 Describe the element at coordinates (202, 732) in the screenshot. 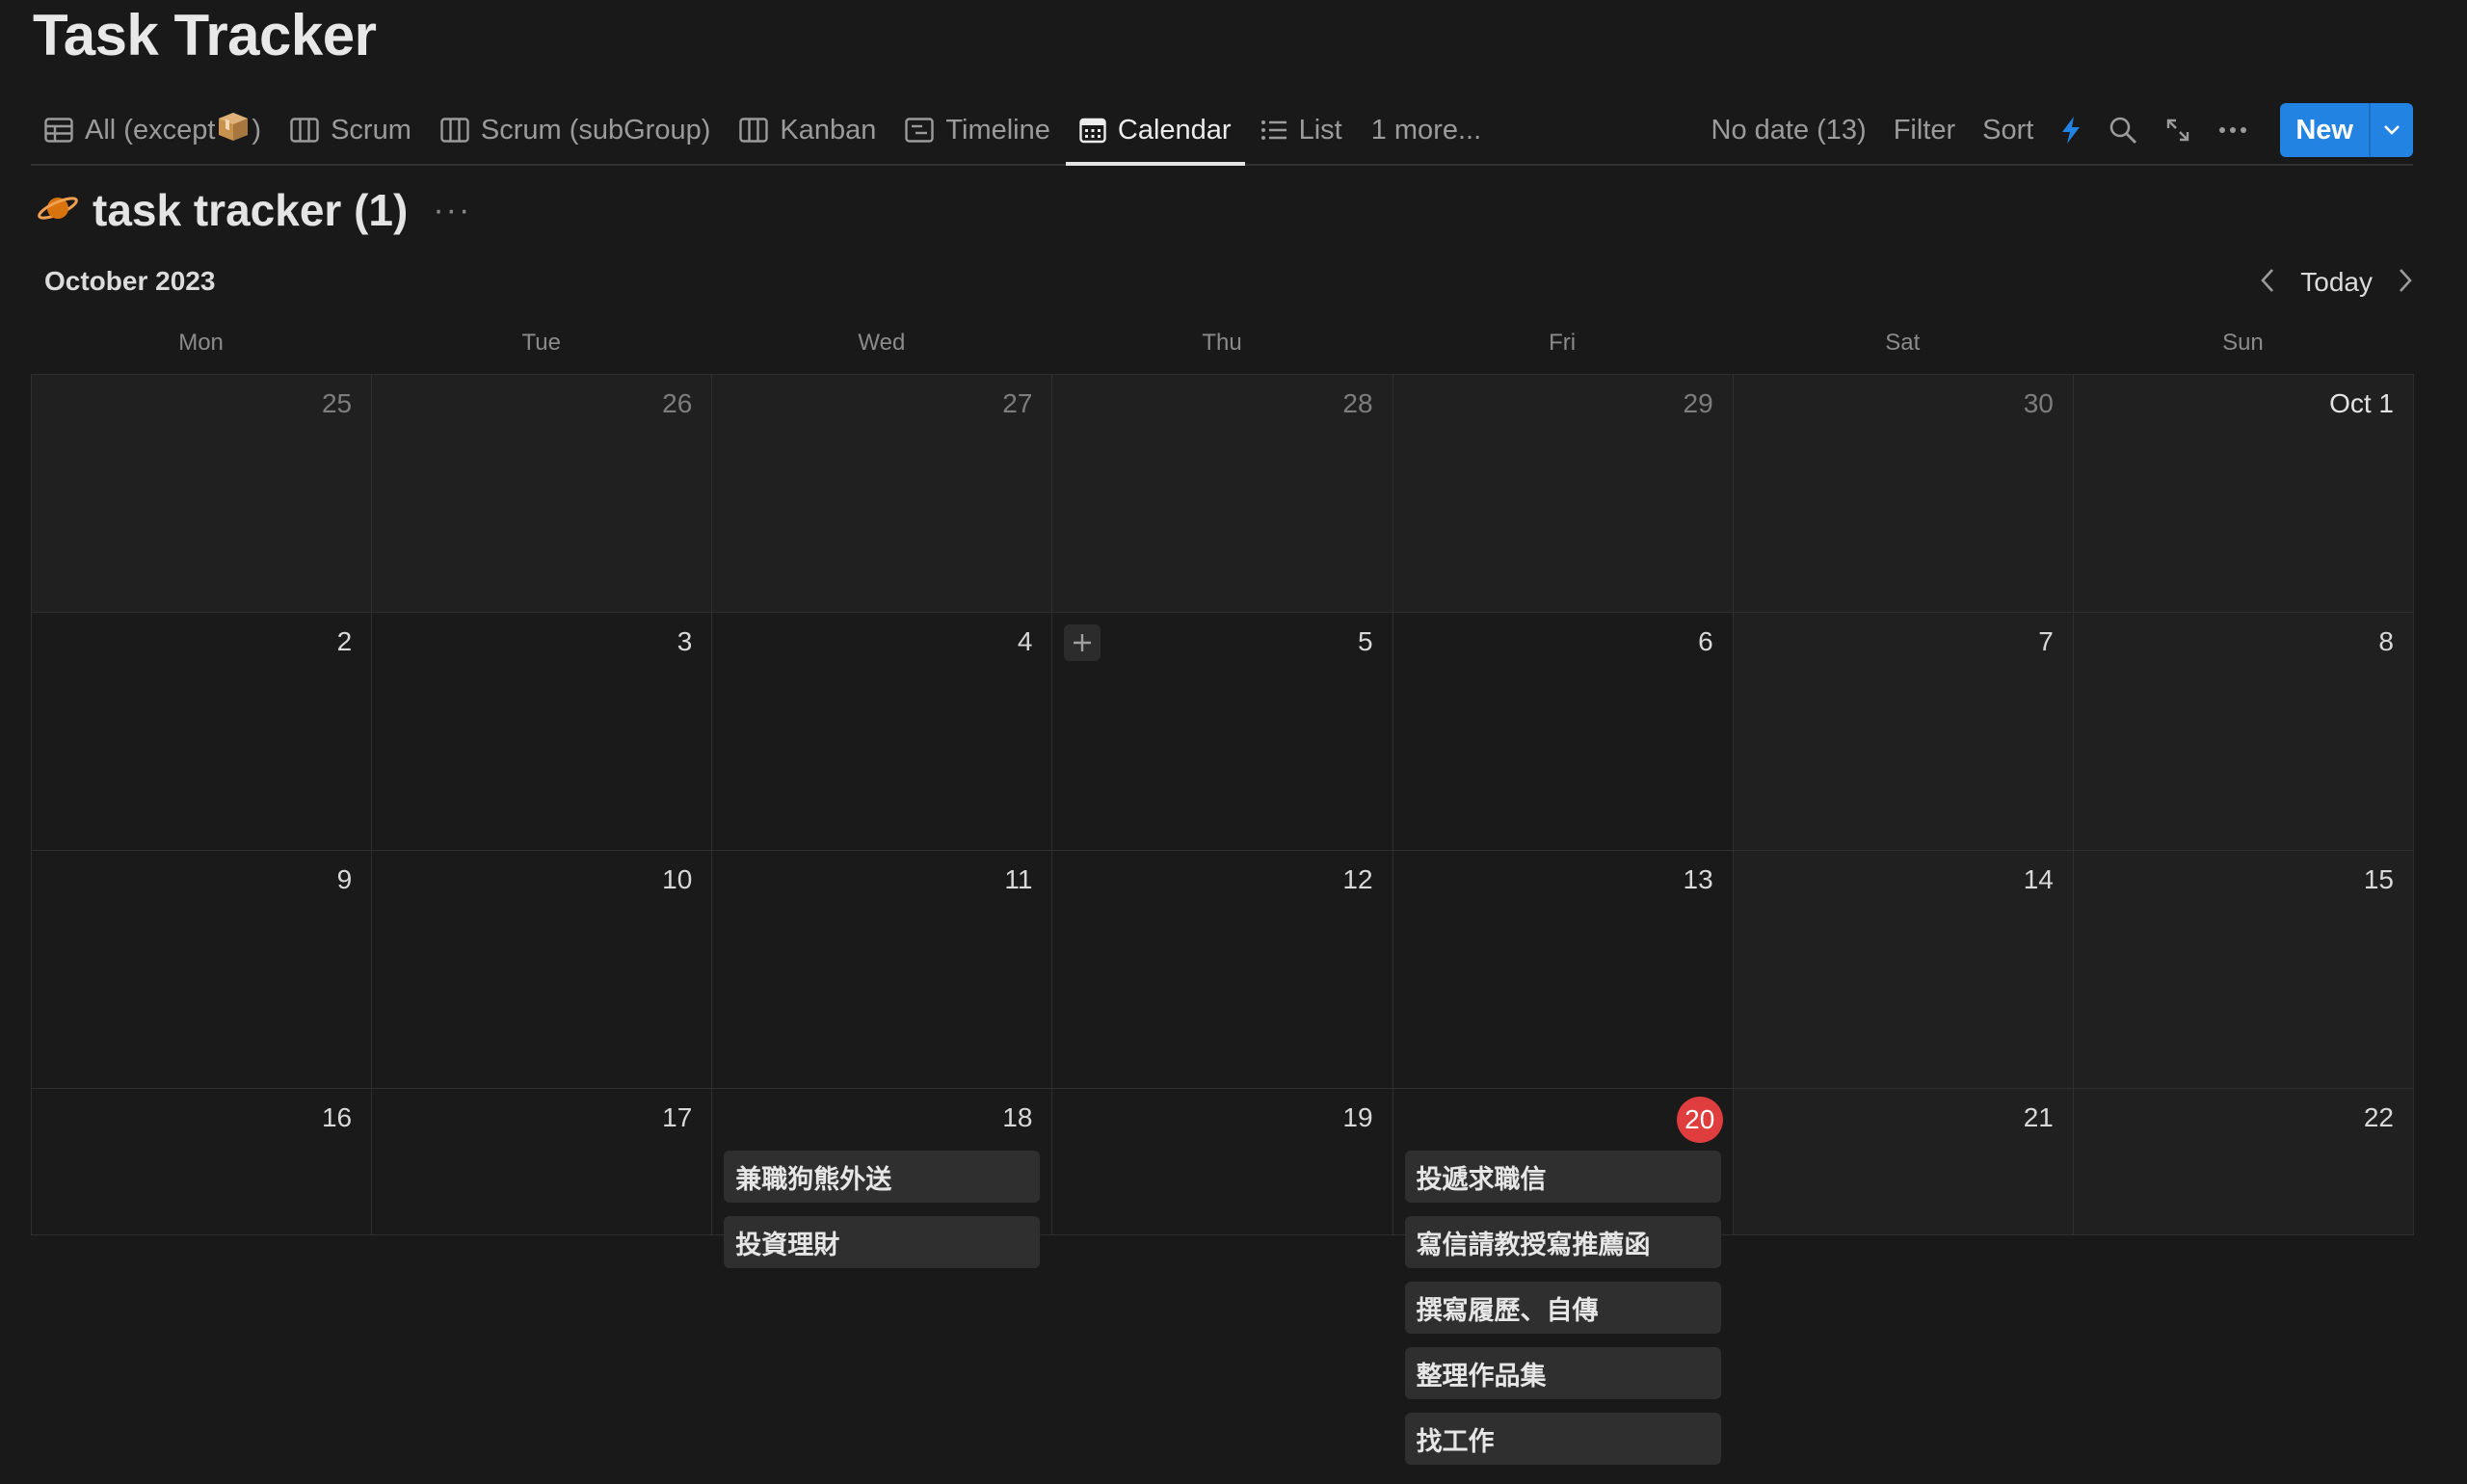

I see `calendar-day: 2` at that location.